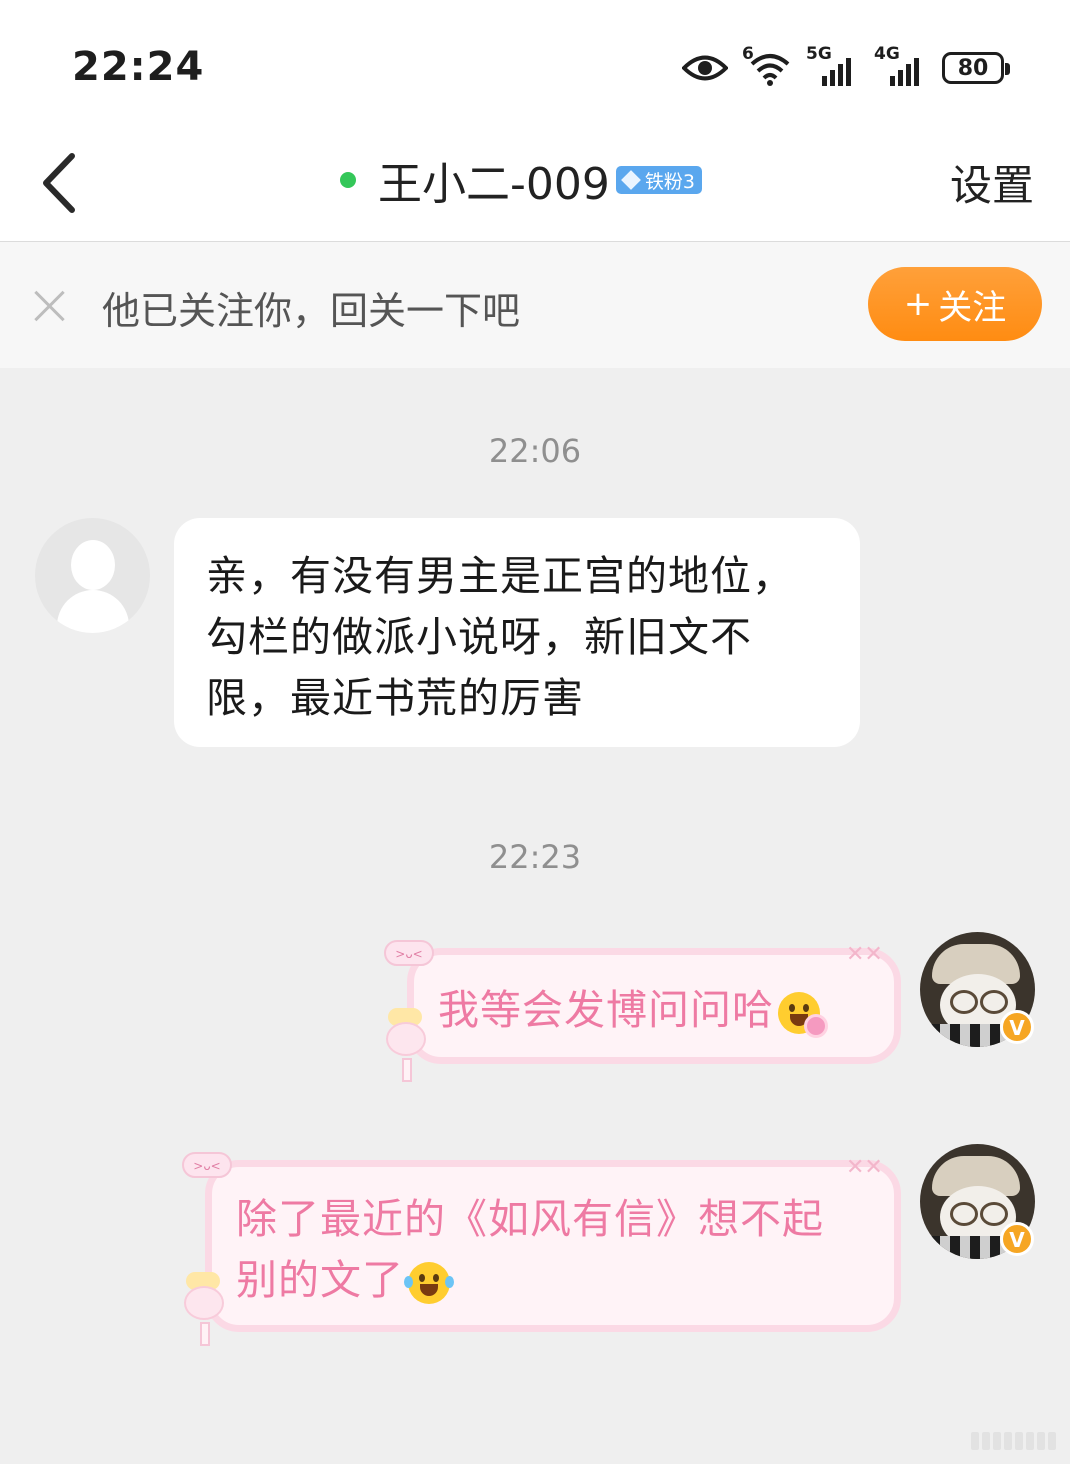 This screenshot has width=1070, height=1464. What do you see at coordinates (918, 304) in the screenshot?
I see `plus-icon: +` at bounding box center [918, 304].